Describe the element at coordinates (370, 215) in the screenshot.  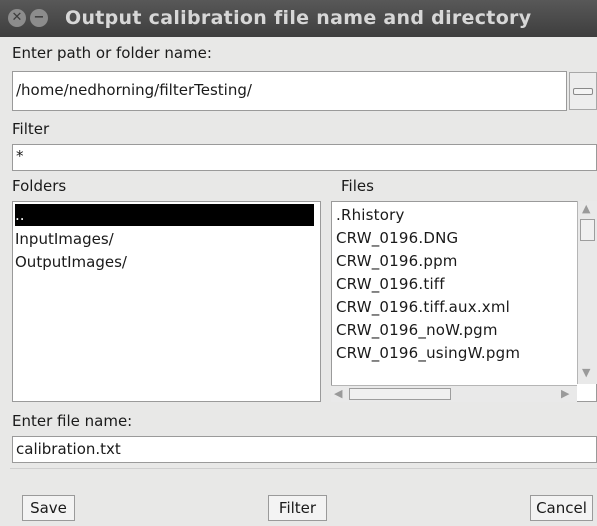
I see `file-item: .Rhistory` at that location.